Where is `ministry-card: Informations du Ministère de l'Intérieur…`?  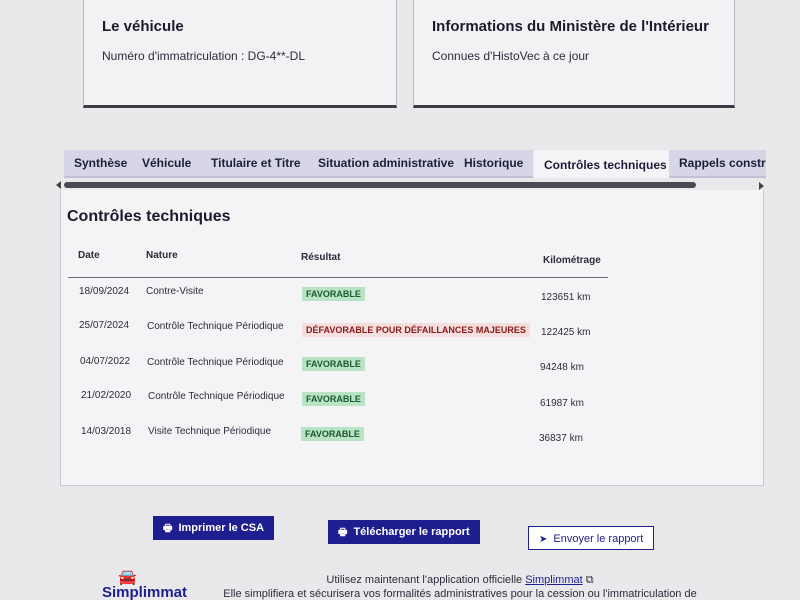 ministry-card: Informations du Ministère de l'Intérieur… is located at coordinates (574, 54).